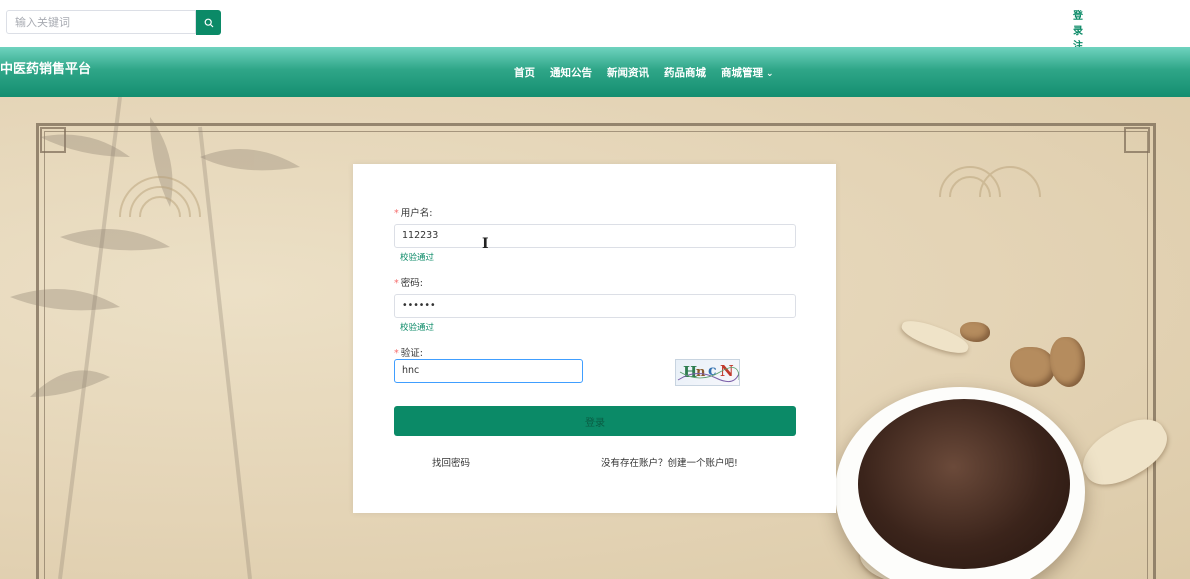 The image size is (1190, 579). Describe the element at coordinates (416, 213) in the screenshot. I see `username-label-text: 用户名:` at that location.